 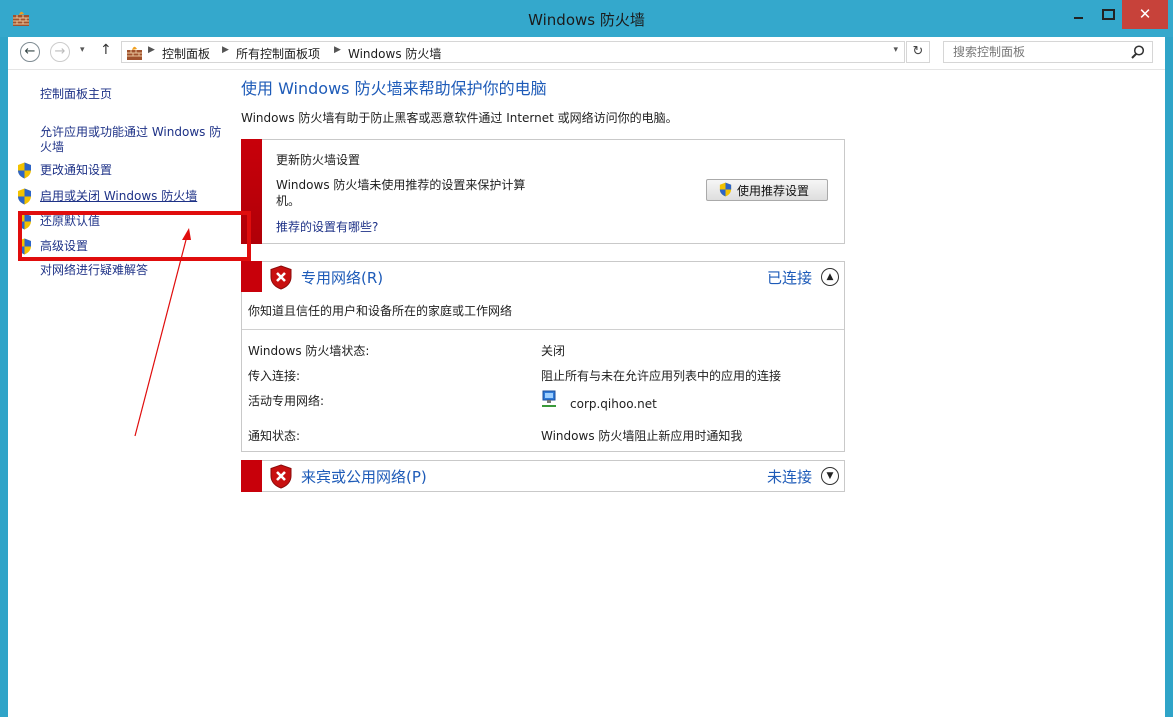 I want to click on breadcrumb-firewall: Windows 防火墙, so click(x=394, y=53).